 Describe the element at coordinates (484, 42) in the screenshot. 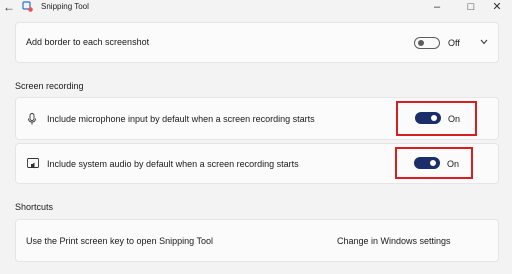

I see `chevron-down-icon` at that location.